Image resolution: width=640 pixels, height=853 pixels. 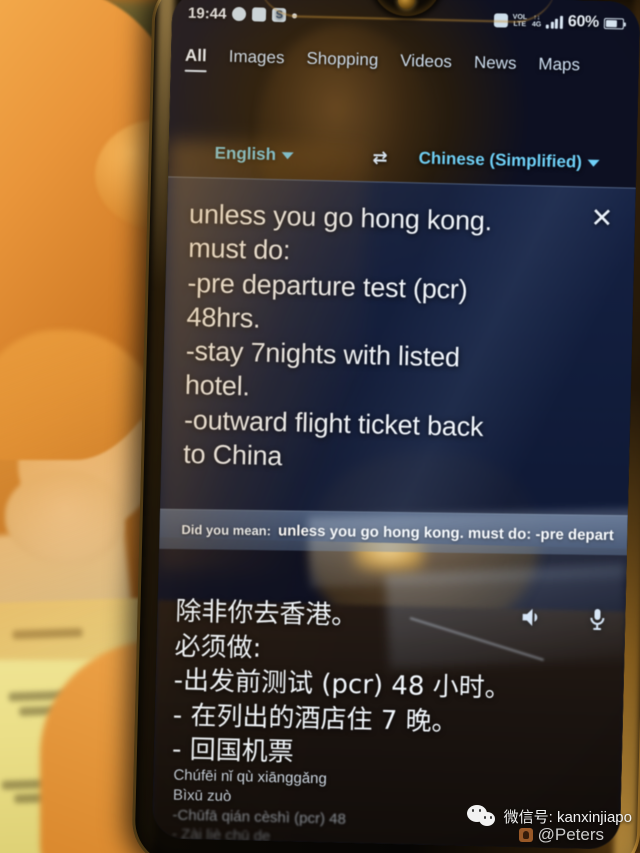 I want to click on target-language-selector: Chinese (Simplified), so click(x=509, y=160).